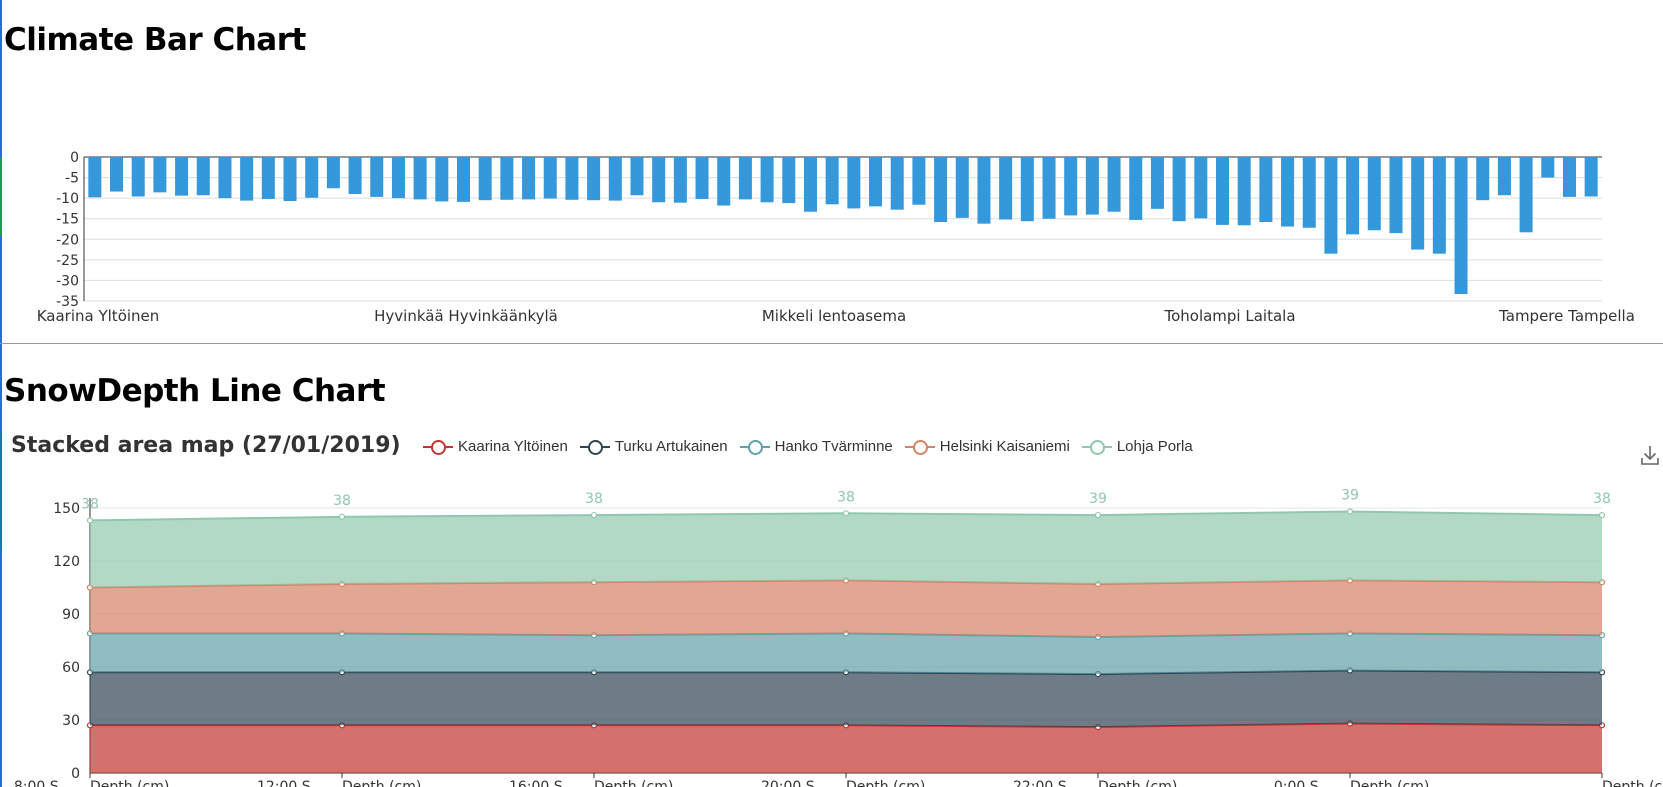  I want to click on legend-label: Helsinki Kaisaniemi, so click(1004, 446).